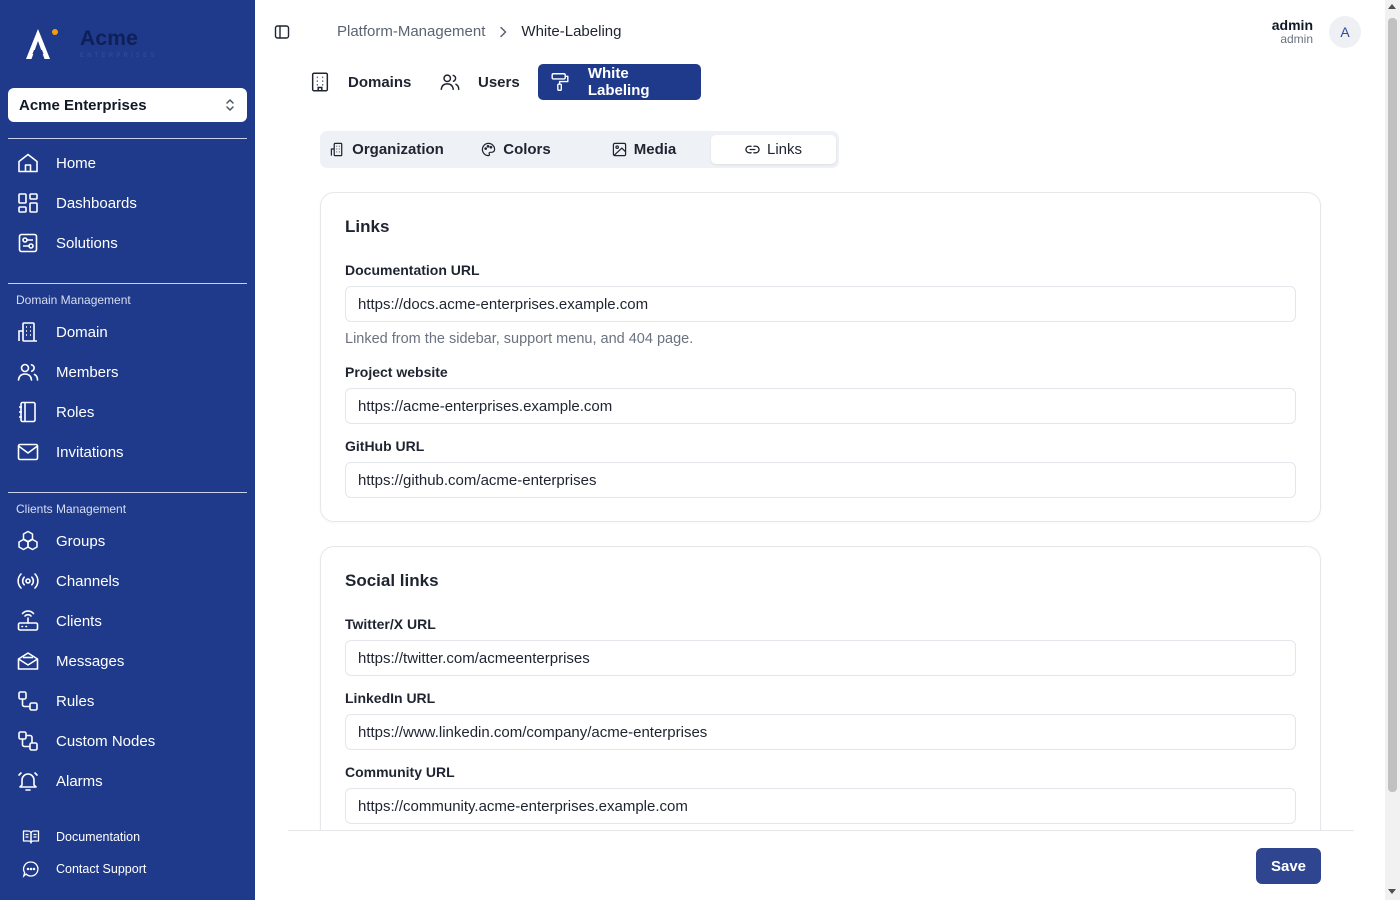  Describe the element at coordinates (55, 701) in the screenshot. I see `sidebar-item-rules: Rules` at that location.